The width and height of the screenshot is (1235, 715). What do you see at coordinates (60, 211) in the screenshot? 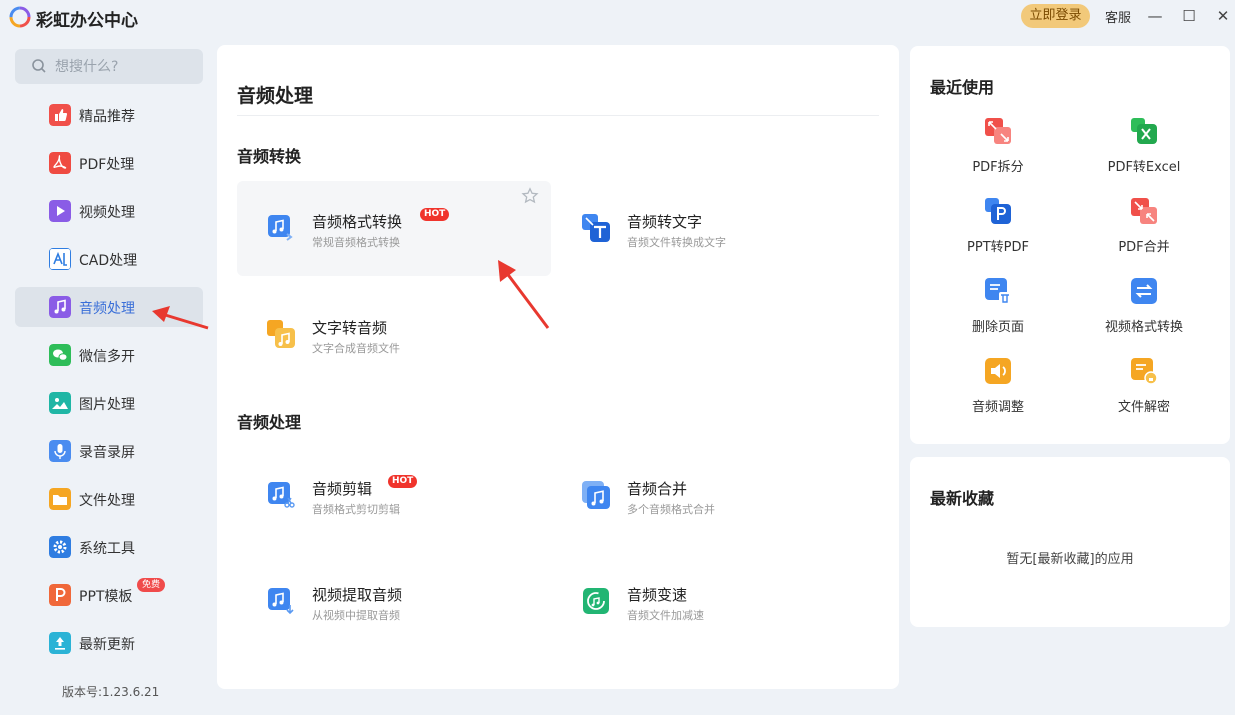
I see `play-icon` at bounding box center [60, 211].